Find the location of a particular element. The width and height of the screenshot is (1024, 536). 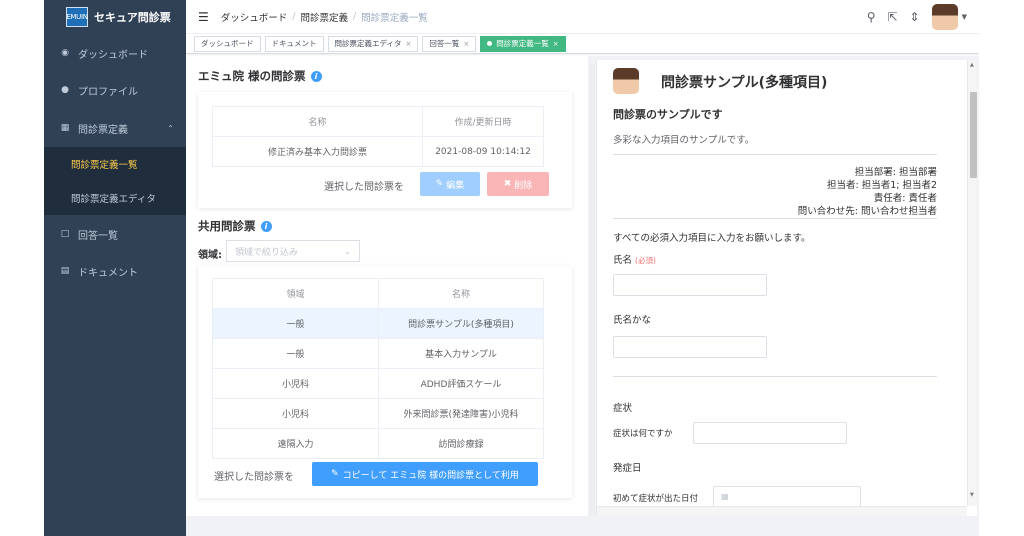

edit-button: ✎ 編集 is located at coordinates (450, 184).